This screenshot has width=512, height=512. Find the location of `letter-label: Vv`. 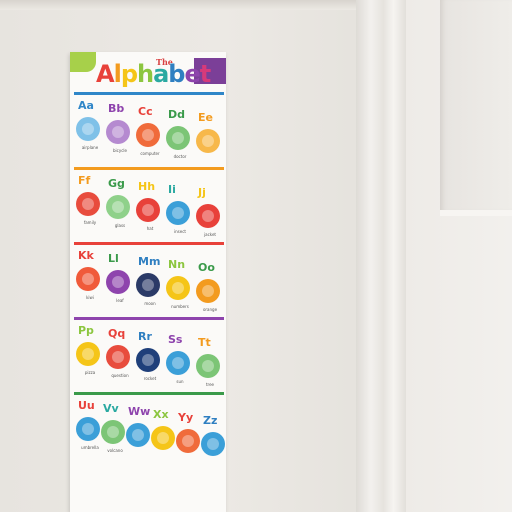

letter-label: Vv is located at coordinates (111, 408).